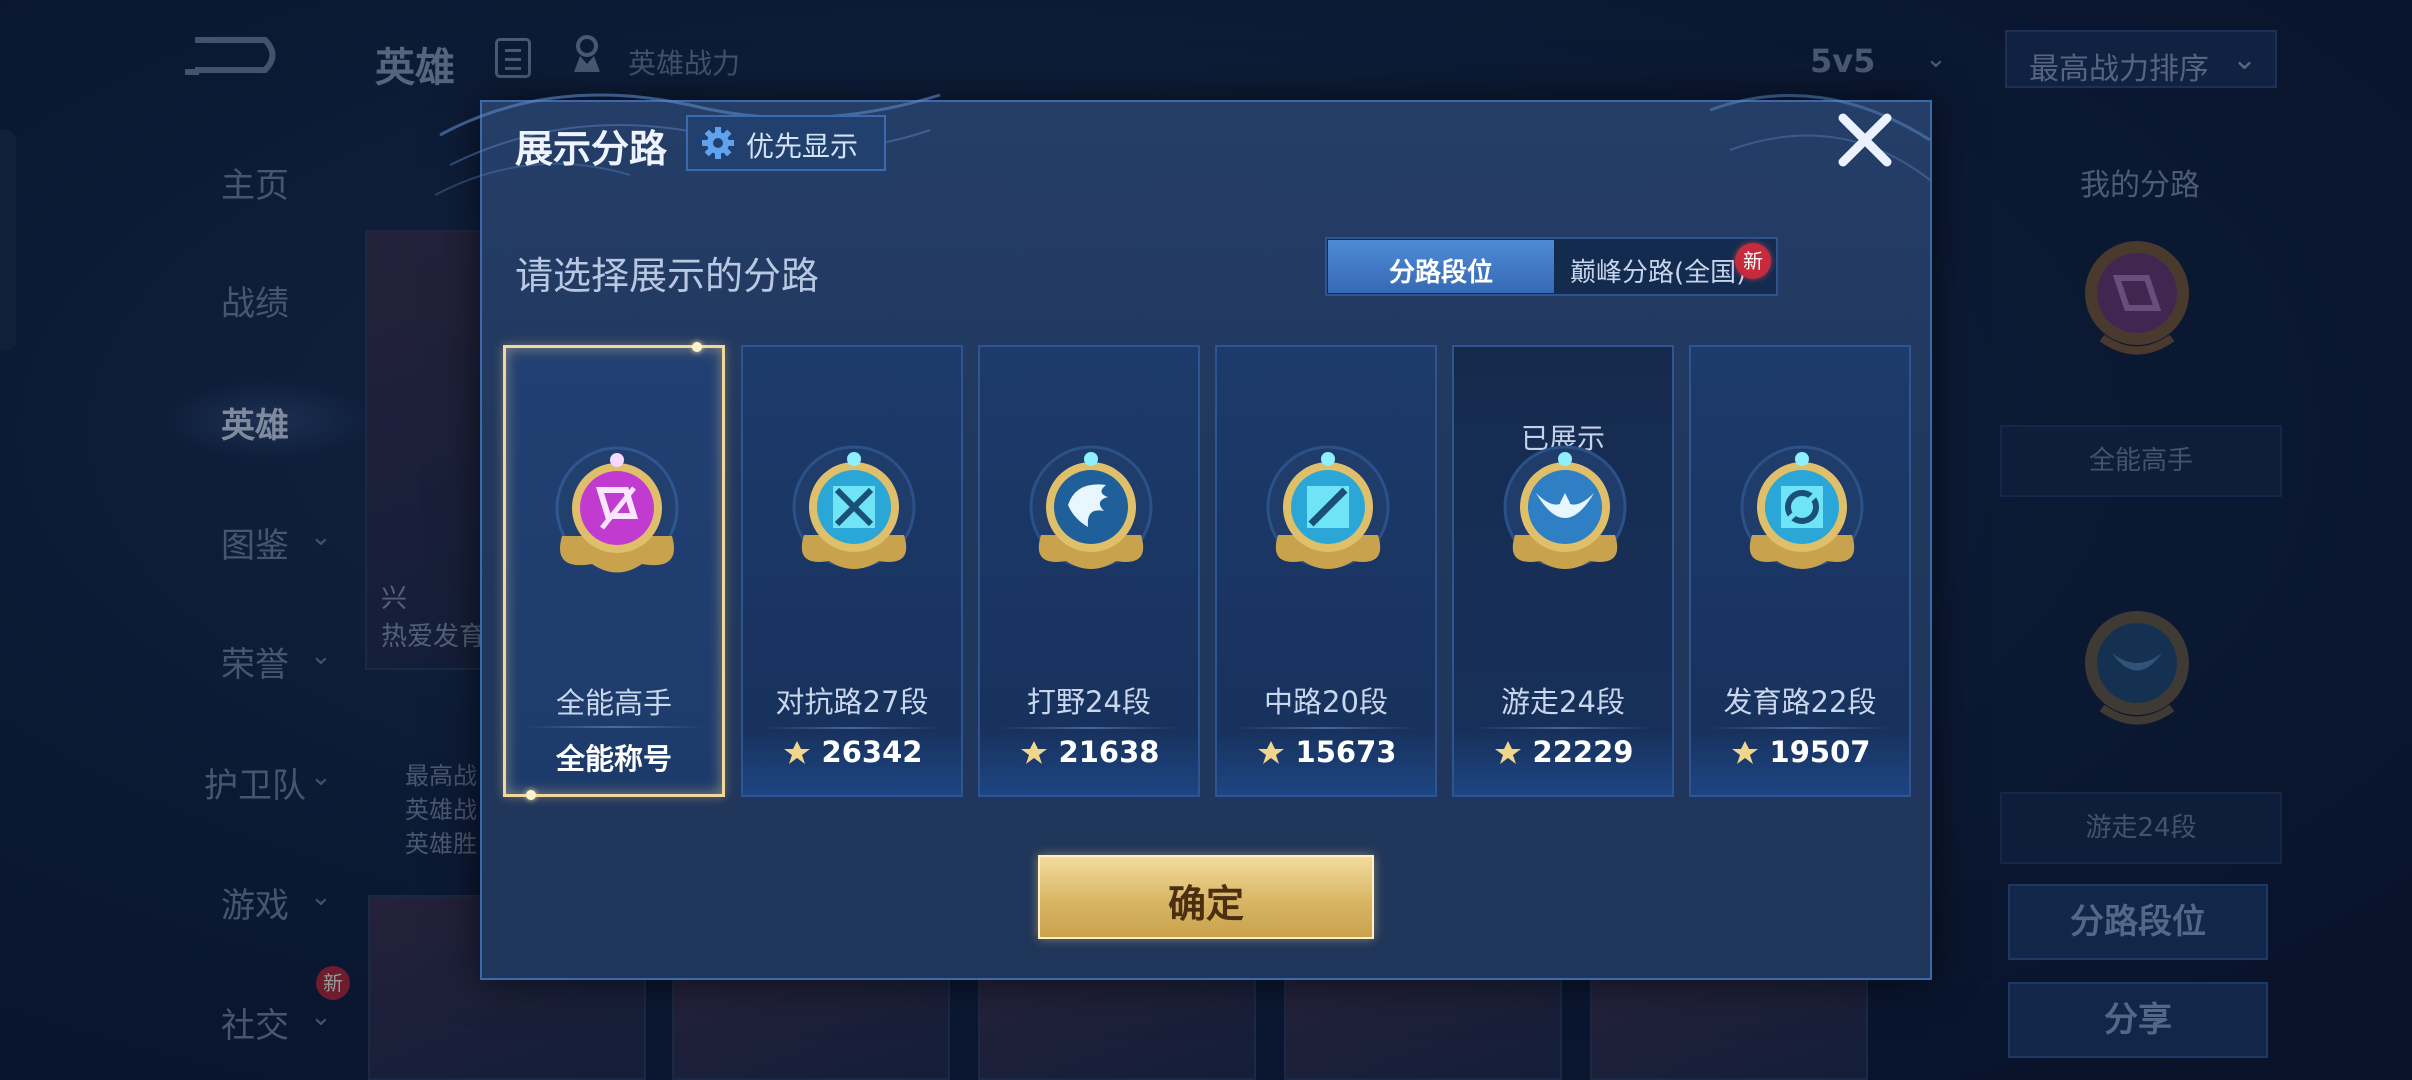 The image size is (2412, 1080). I want to click on jungle-emblem-icon, so click(1091, 507).